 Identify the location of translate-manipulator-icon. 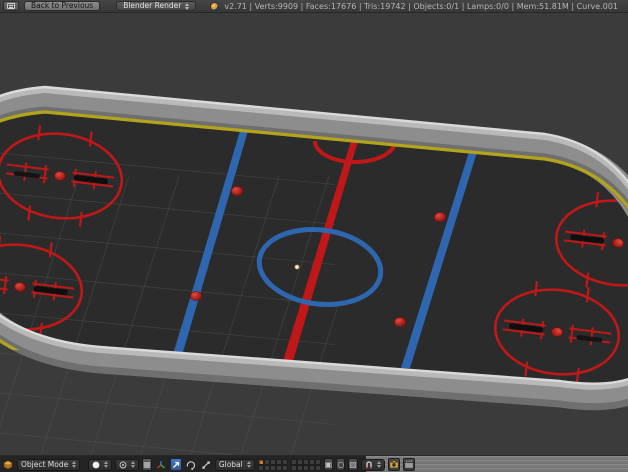
(175, 464).